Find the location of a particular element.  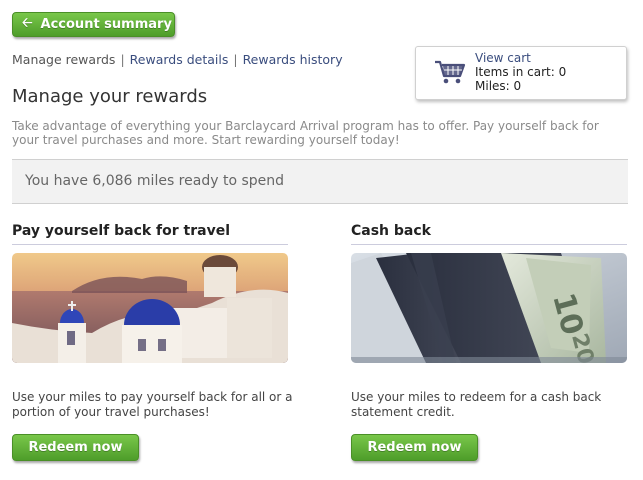

miles-ready-text: You have 6,086 miles ready to spend is located at coordinates (155, 181).